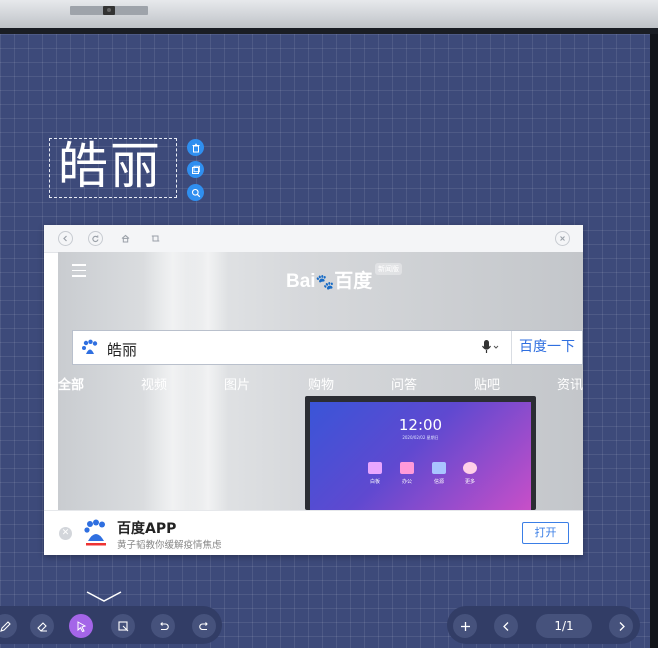 The image size is (658, 648). I want to click on search-tabs: 全部 视频 图片 购物 问答 贴吧 资讯, so click(320, 384).